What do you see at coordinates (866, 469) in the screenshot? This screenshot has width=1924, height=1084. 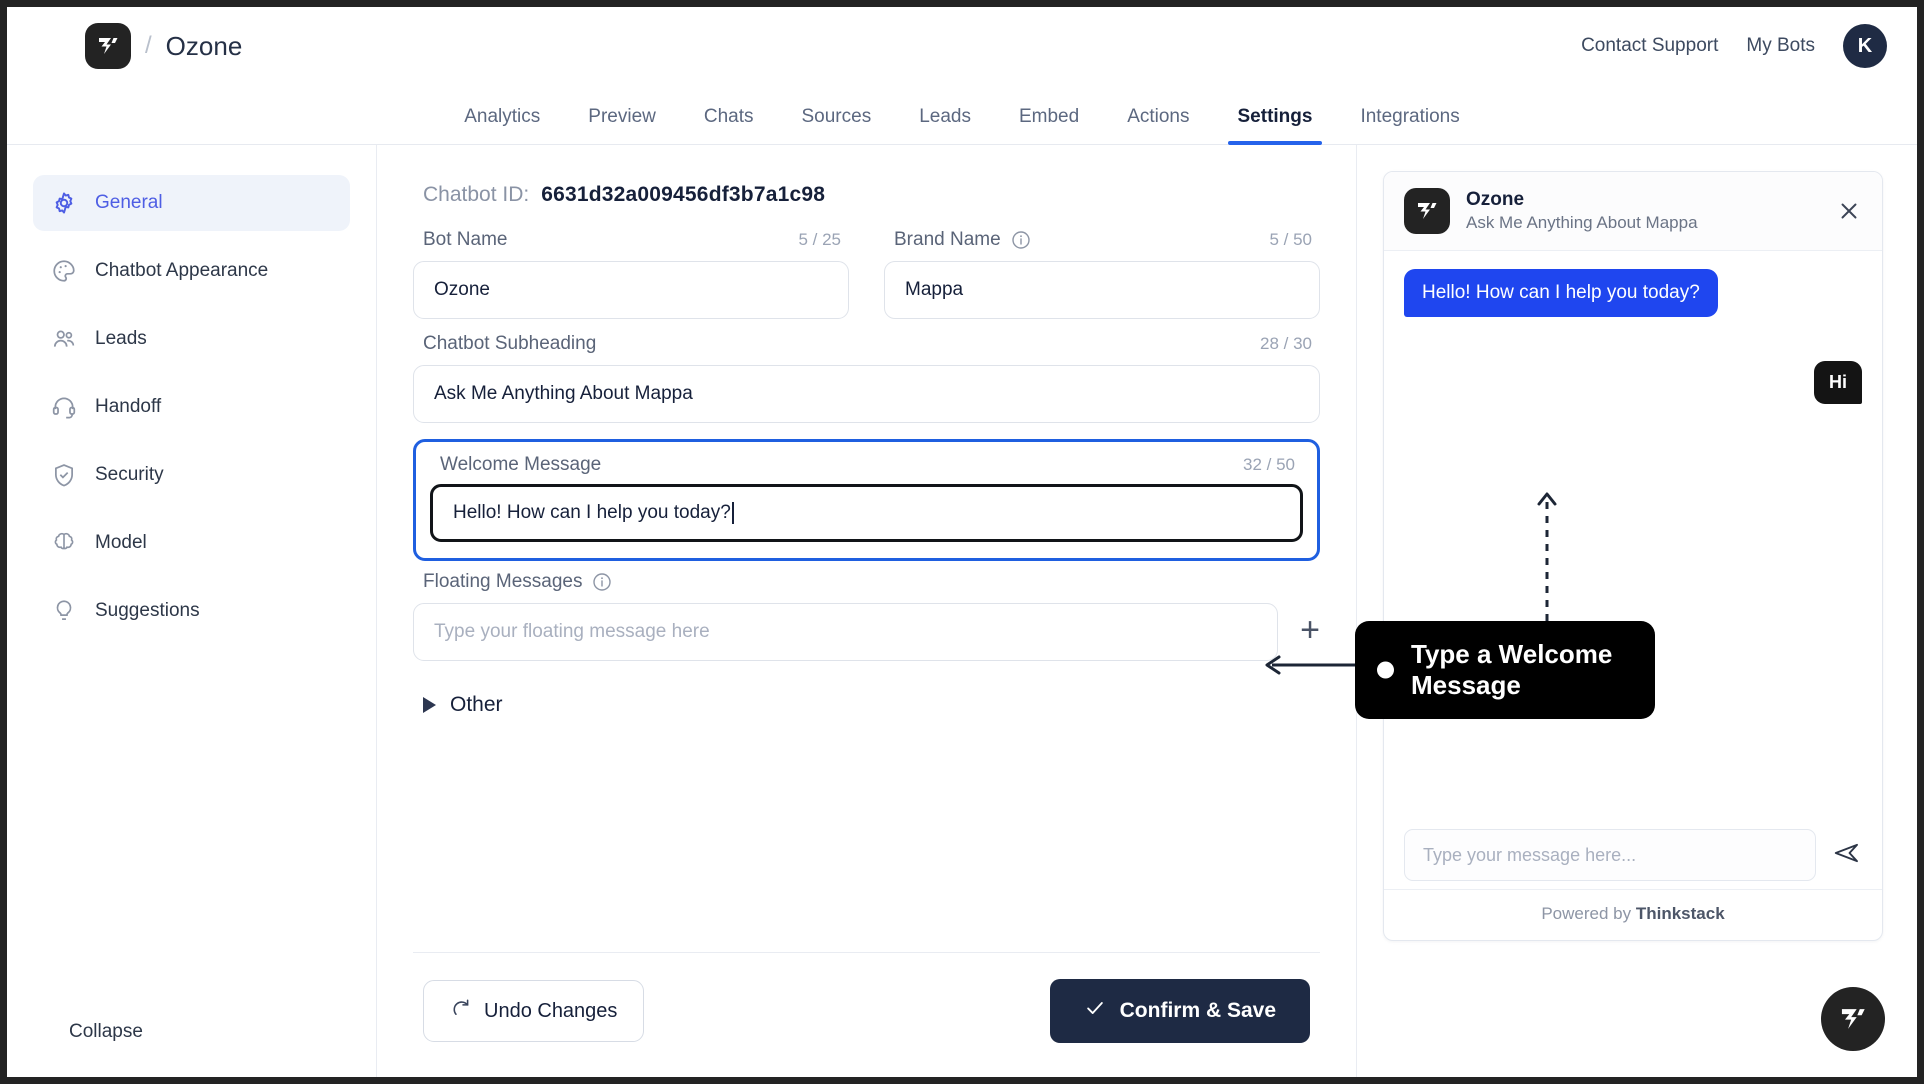 I see `welcome-message-header: Welcome Message 32 / 50` at bounding box center [866, 469].